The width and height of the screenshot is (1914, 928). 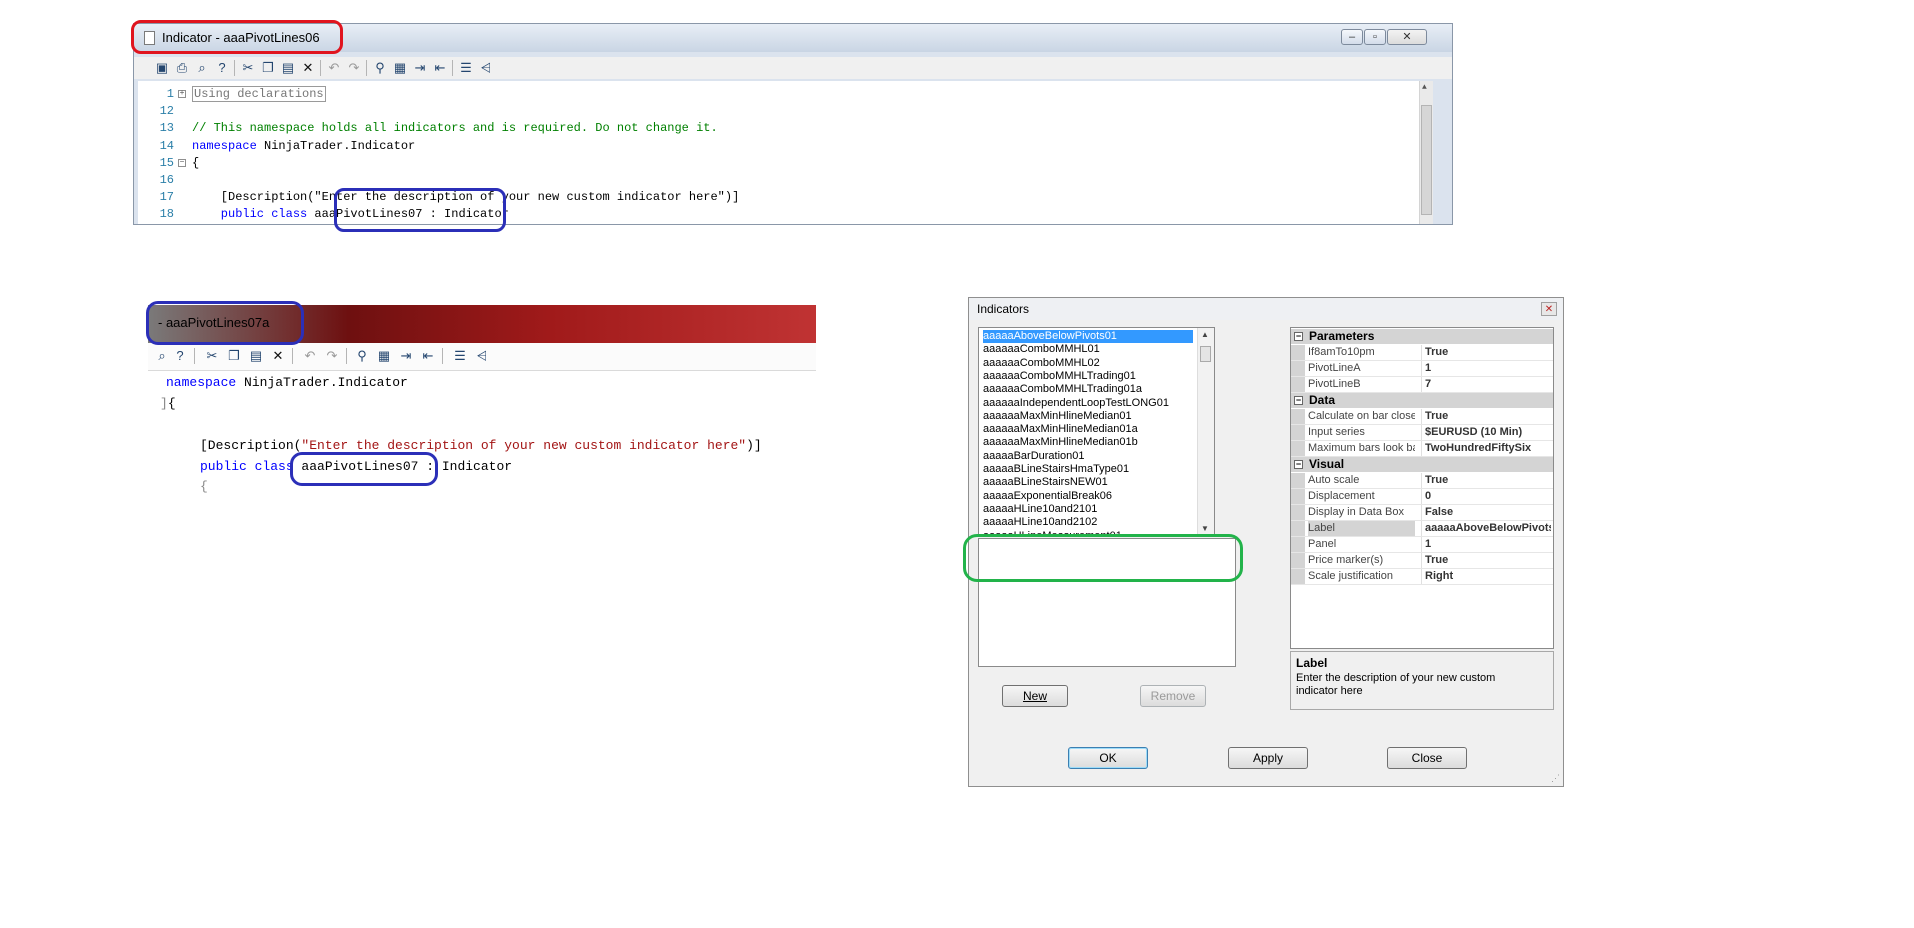 I want to click on property-row: Scale justification Right, so click(x=1422, y=577).